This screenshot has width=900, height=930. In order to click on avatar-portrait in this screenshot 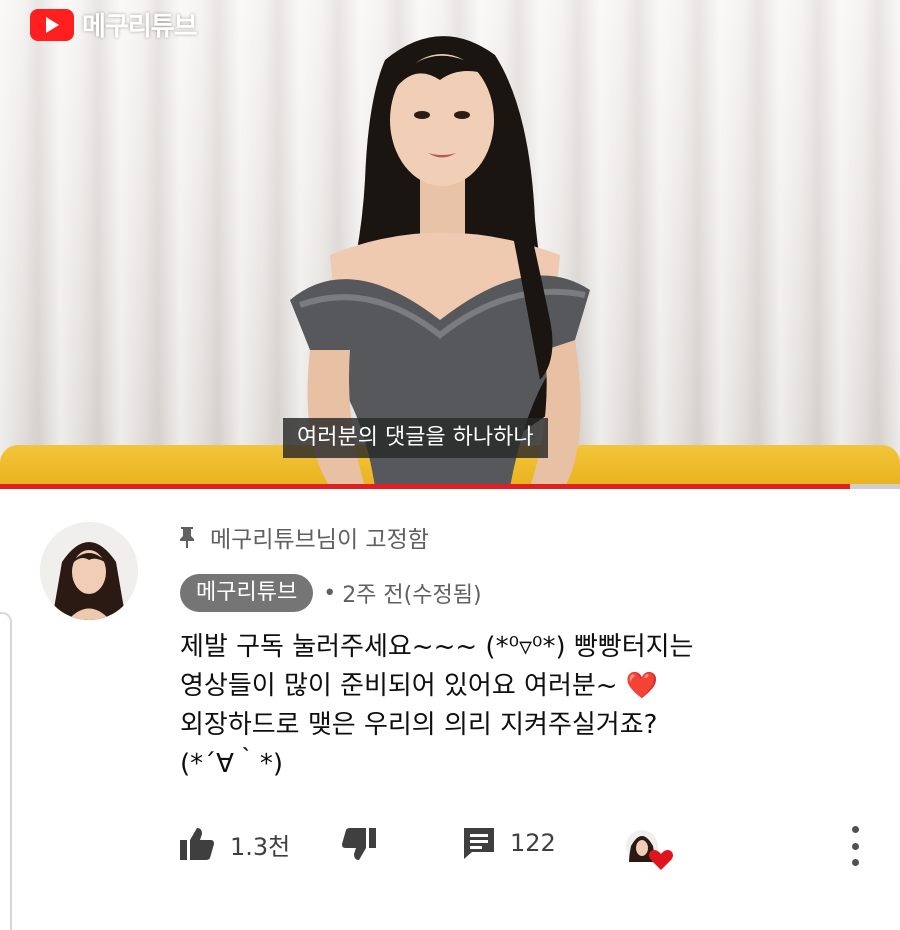, I will do `click(89, 571)`.